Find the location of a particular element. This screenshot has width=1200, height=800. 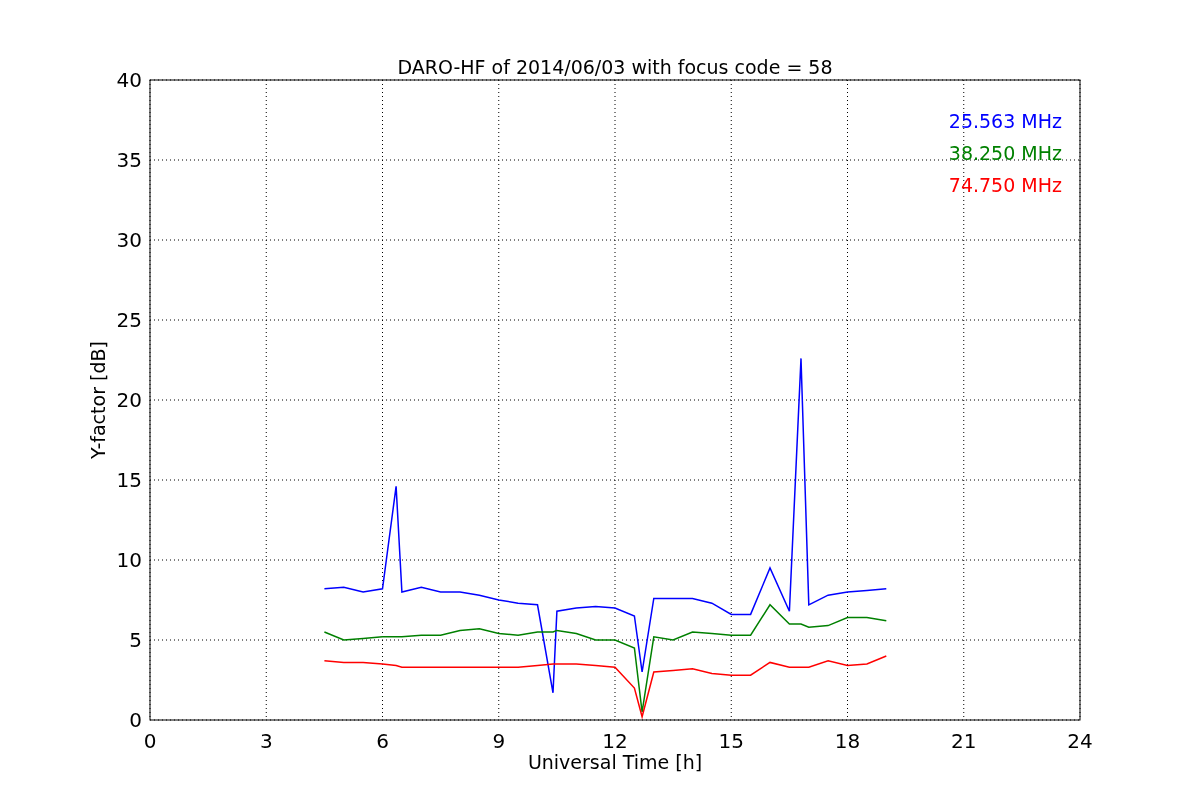

y-tick-label: 25 is located at coordinates (129, 320).